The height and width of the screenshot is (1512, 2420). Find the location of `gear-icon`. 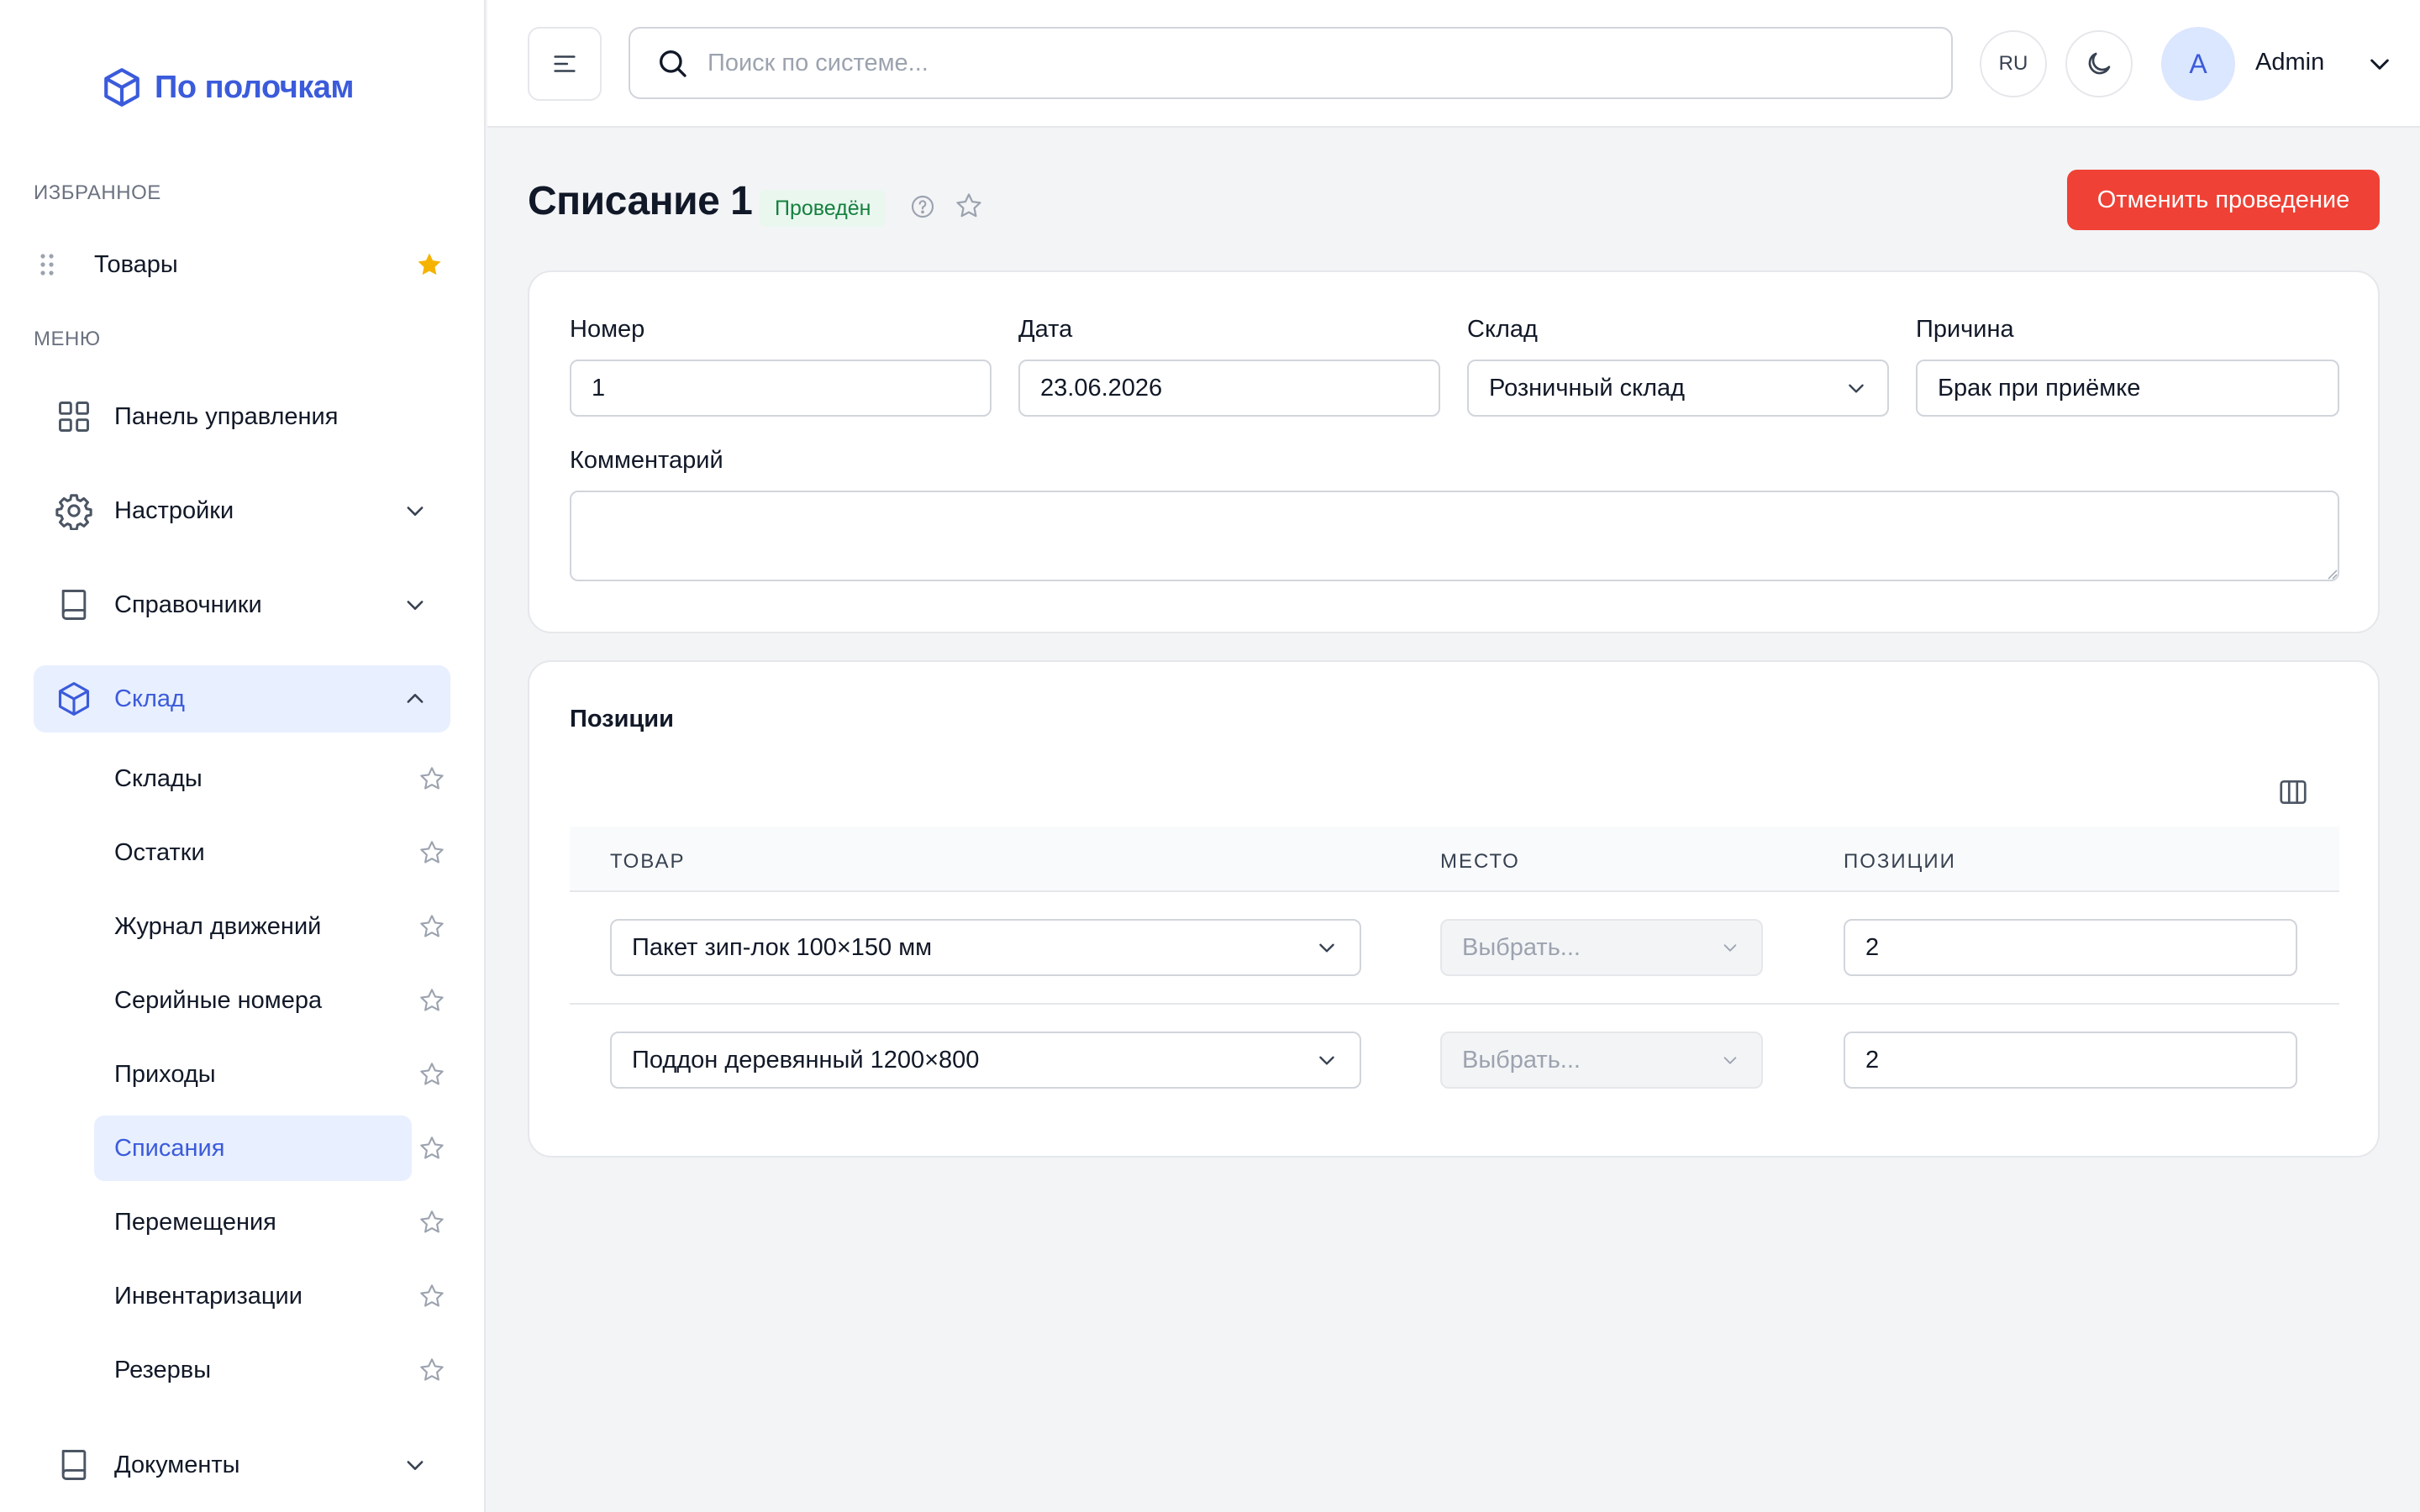

gear-icon is located at coordinates (74, 511).